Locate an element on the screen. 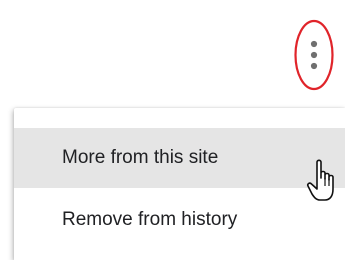 The image size is (345, 260). menu-item-label: More from this site is located at coordinates (140, 157).